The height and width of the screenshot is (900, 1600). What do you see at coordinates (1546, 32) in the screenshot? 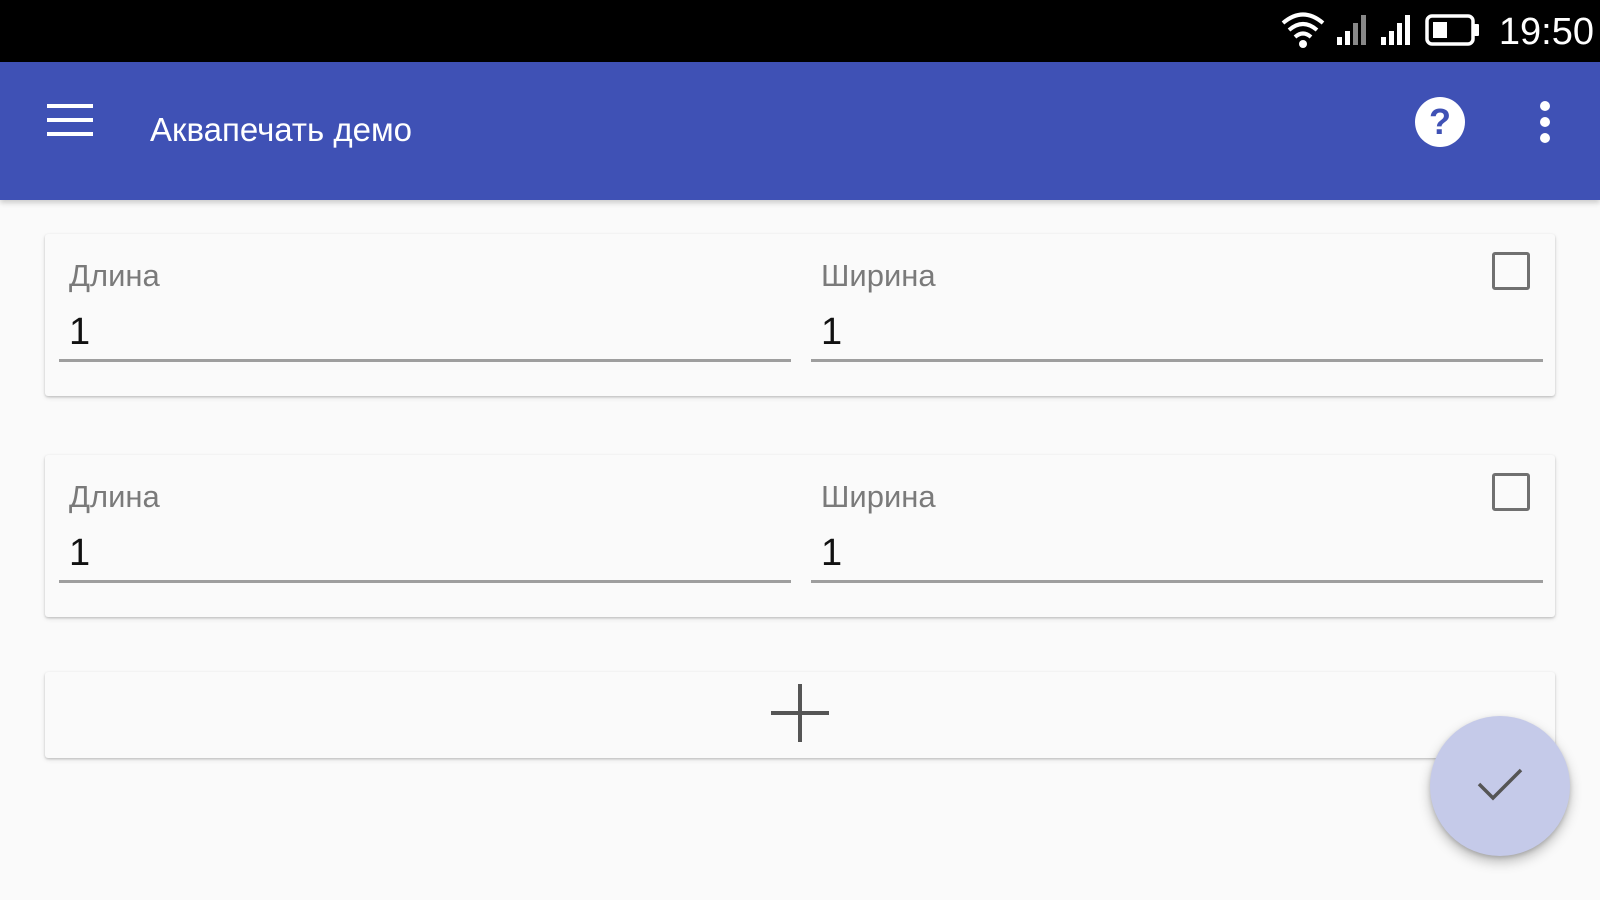
I see `status-time: 19:50` at bounding box center [1546, 32].